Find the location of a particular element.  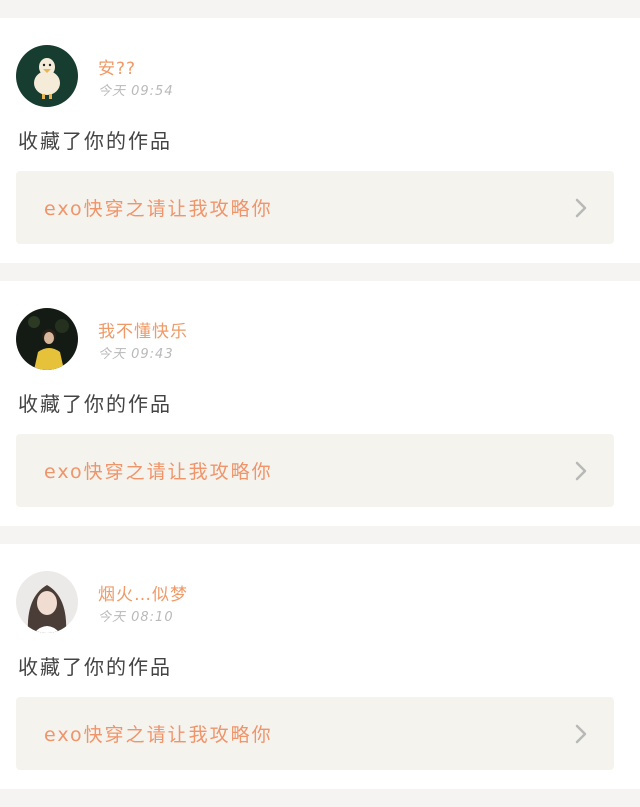

timestamp: 今天 09:54 is located at coordinates (136, 91).